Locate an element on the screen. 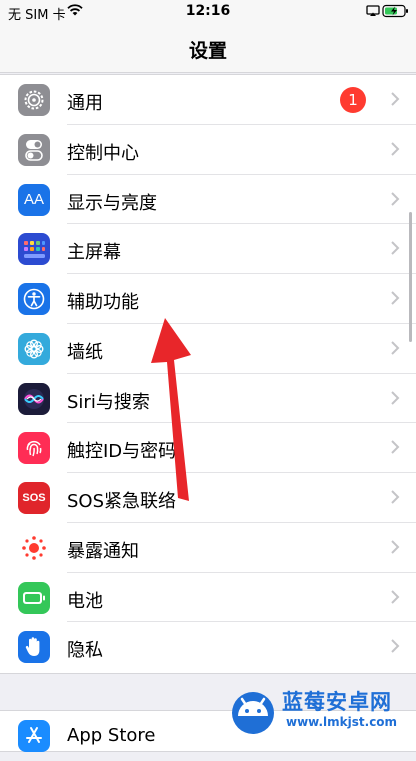  page-title: 设置 is located at coordinates (207, 51).